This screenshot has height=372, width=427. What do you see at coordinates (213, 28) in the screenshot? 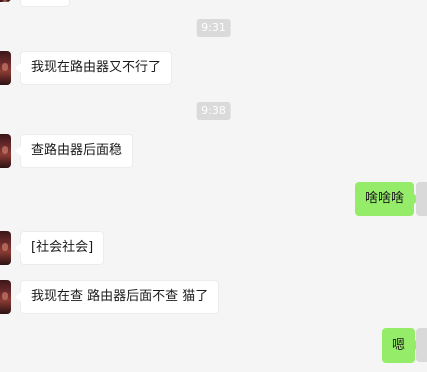
I see `timestamp-divider: 9:31` at bounding box center [213, 28].